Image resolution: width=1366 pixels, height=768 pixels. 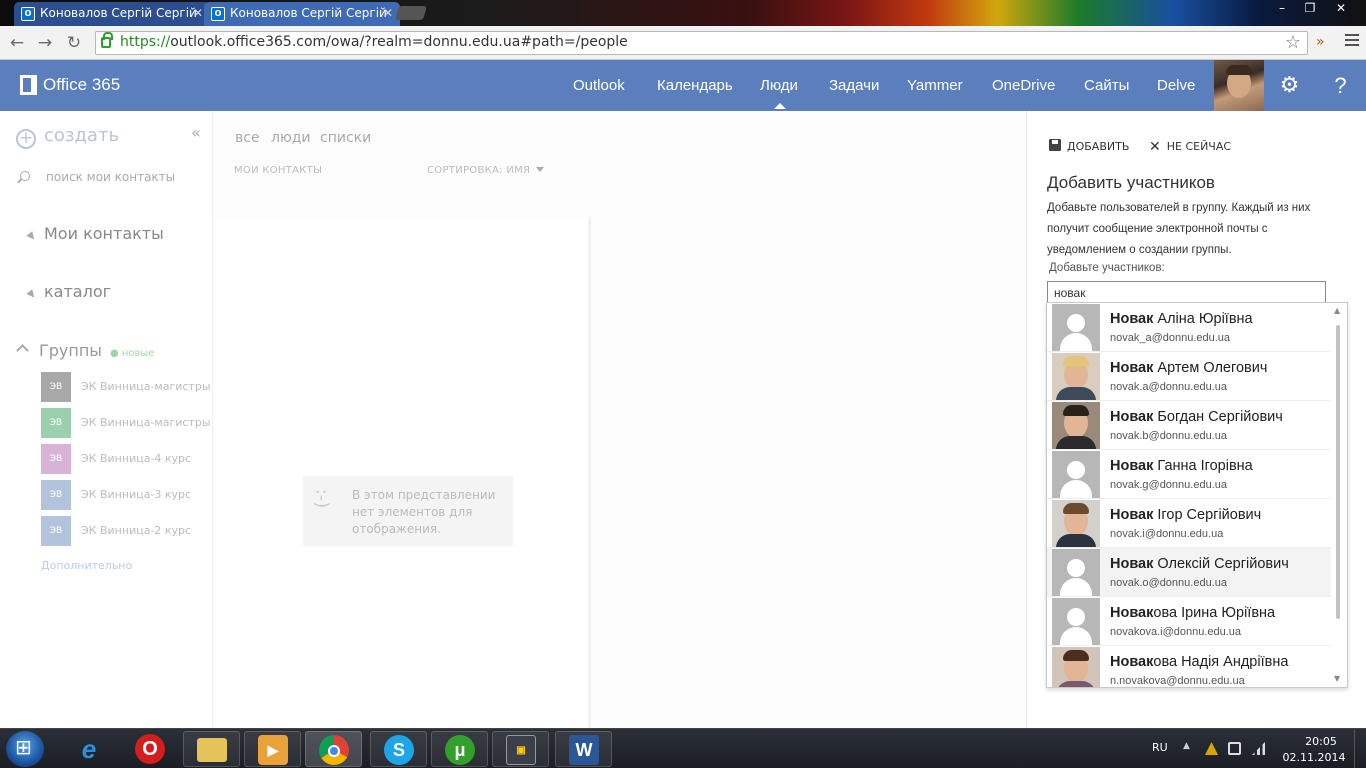 I want to click on bookmark-star-icon: ☆, so click(x=1293, y=42).